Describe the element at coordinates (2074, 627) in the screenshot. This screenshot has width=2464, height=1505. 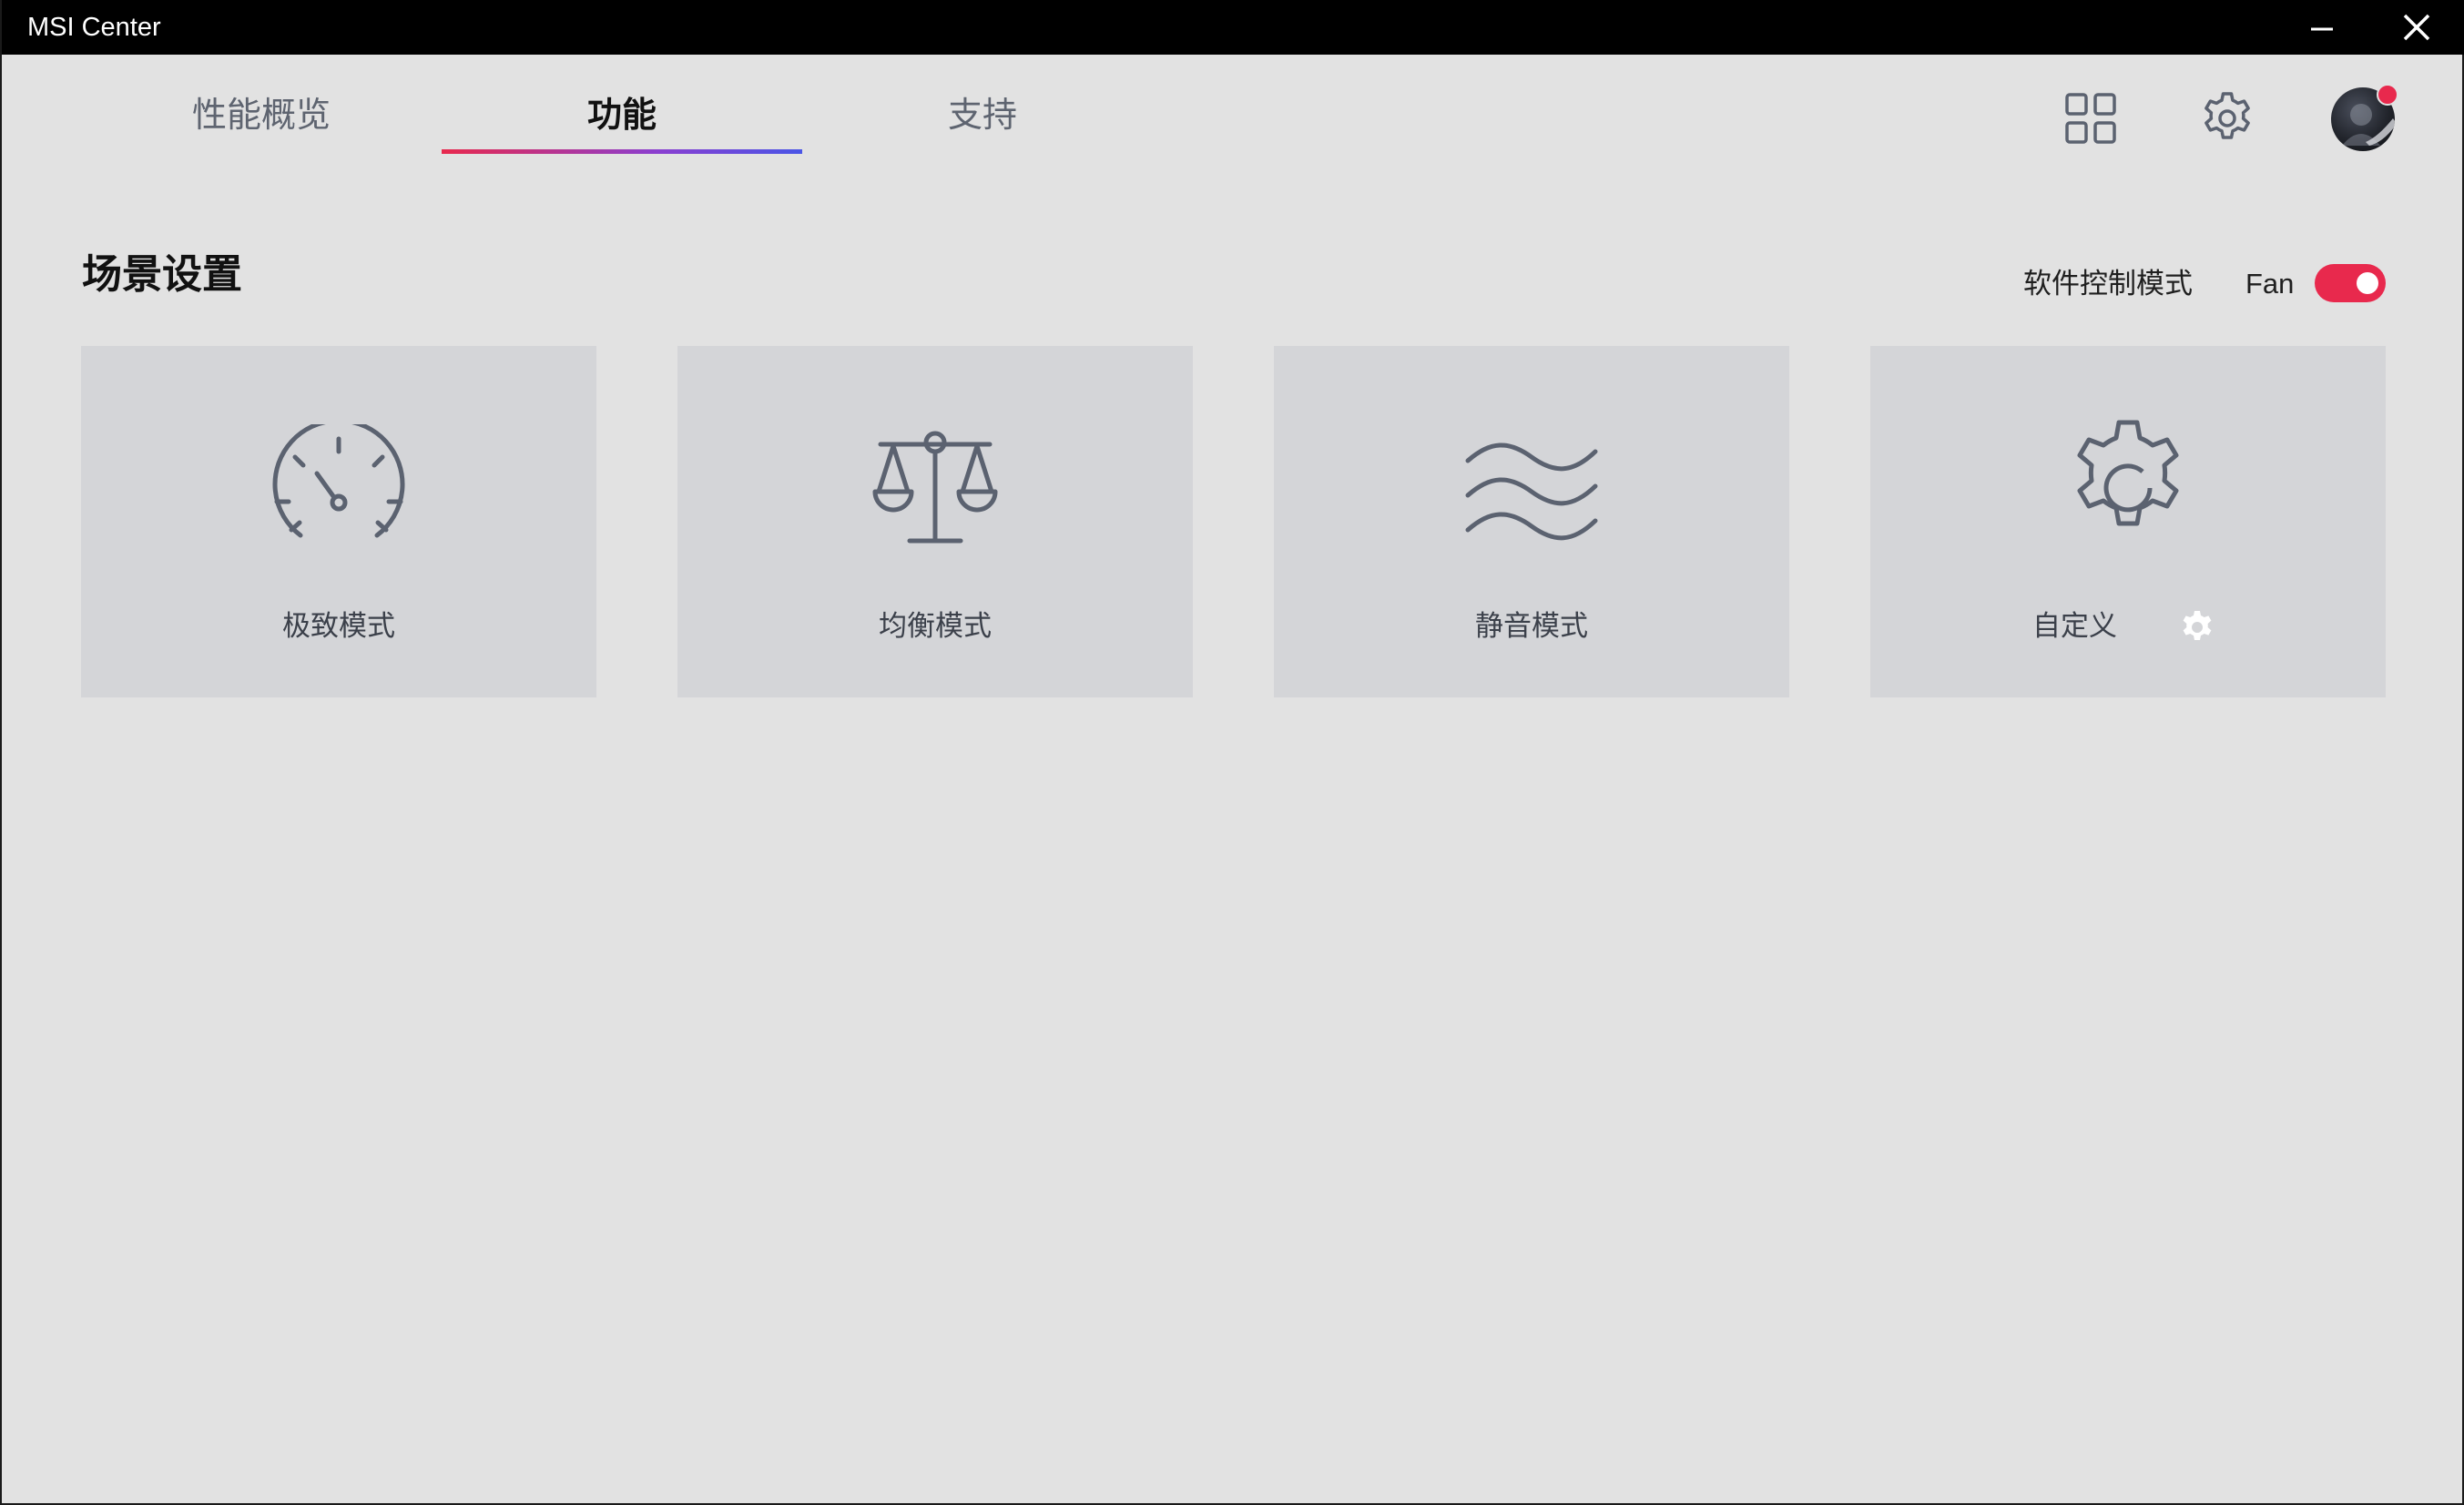
I see `mode-label-custom: 自定义` at that location.